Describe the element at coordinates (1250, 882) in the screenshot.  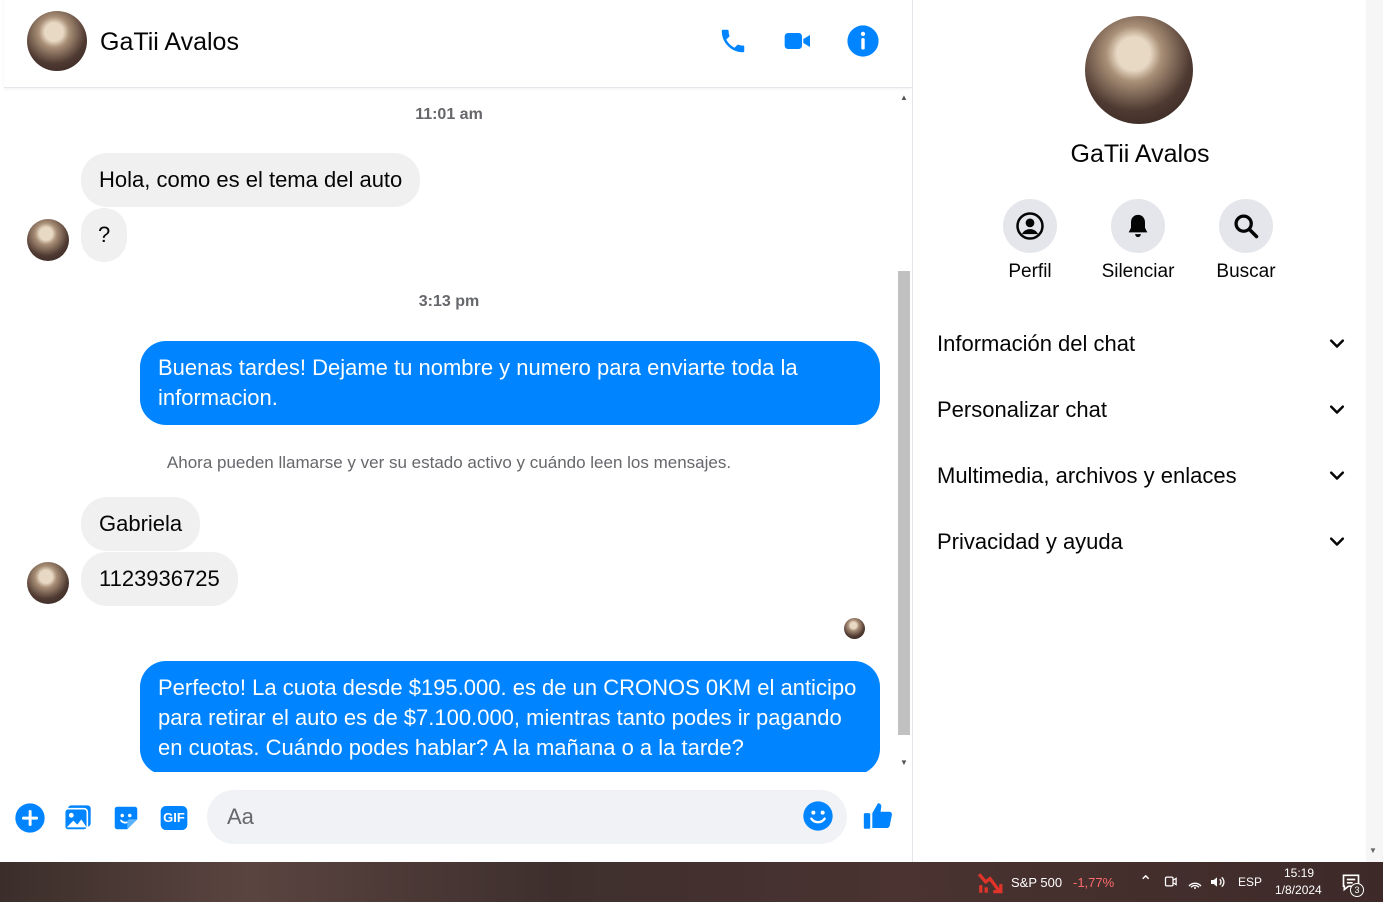
I see `input-language: ESP` at that location.